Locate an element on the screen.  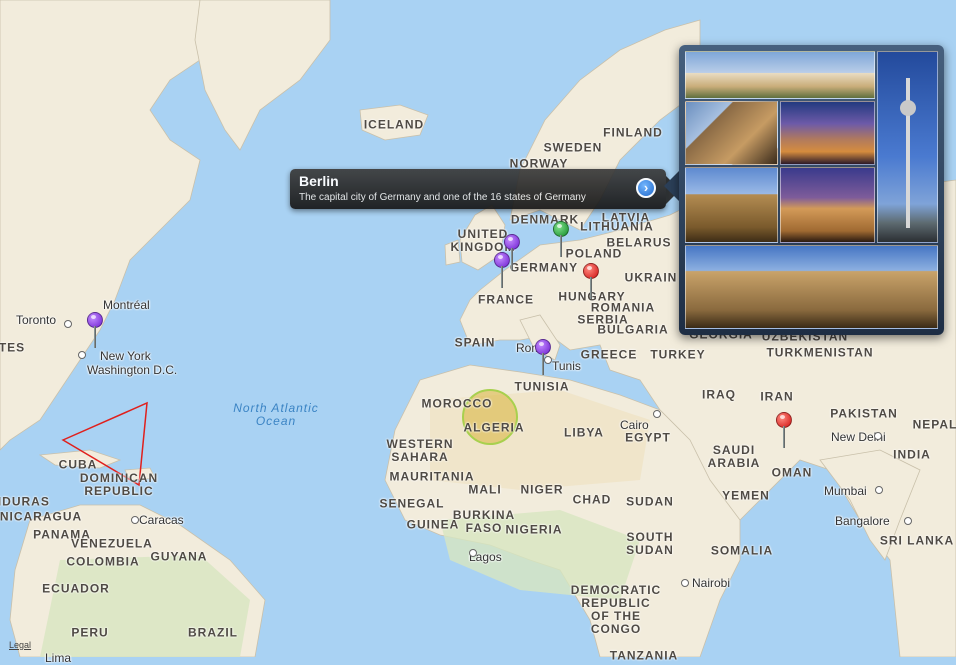
city-label: New York is located at coordinates (125, 356).